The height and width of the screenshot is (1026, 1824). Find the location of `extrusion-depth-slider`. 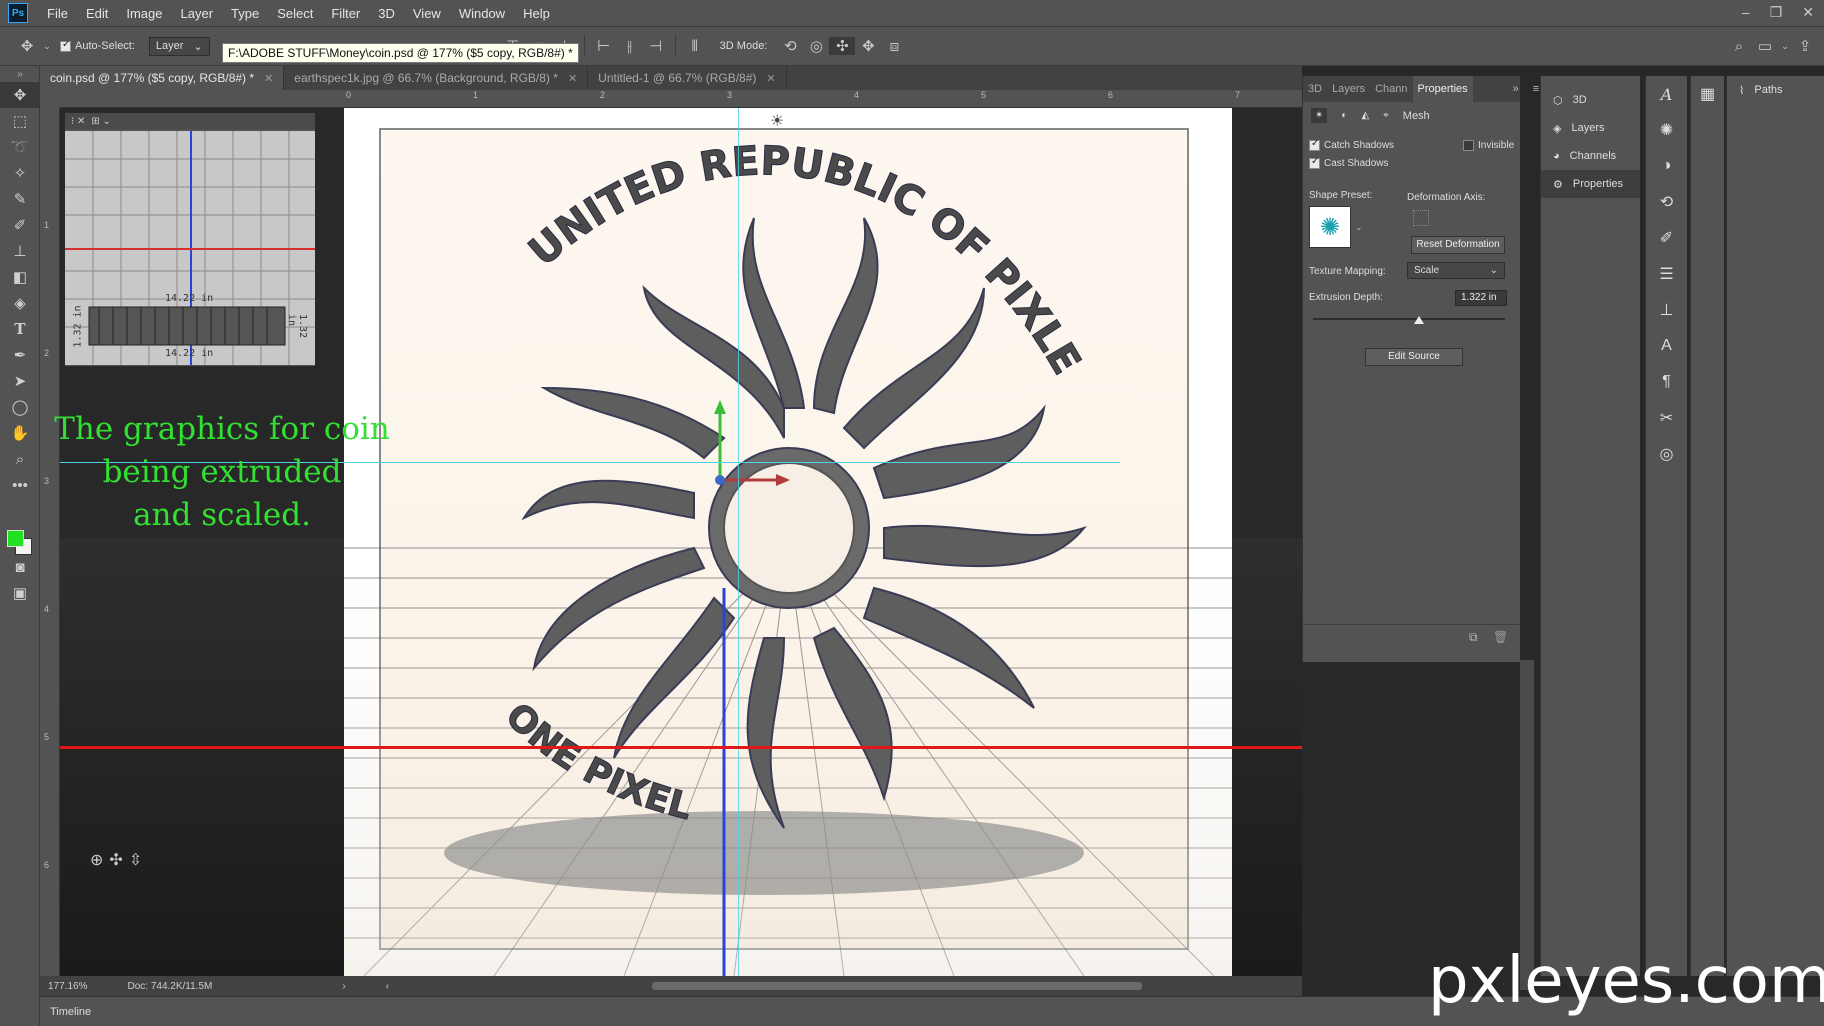

extrusion-depth-slider is located at coordinates (1409, 320).